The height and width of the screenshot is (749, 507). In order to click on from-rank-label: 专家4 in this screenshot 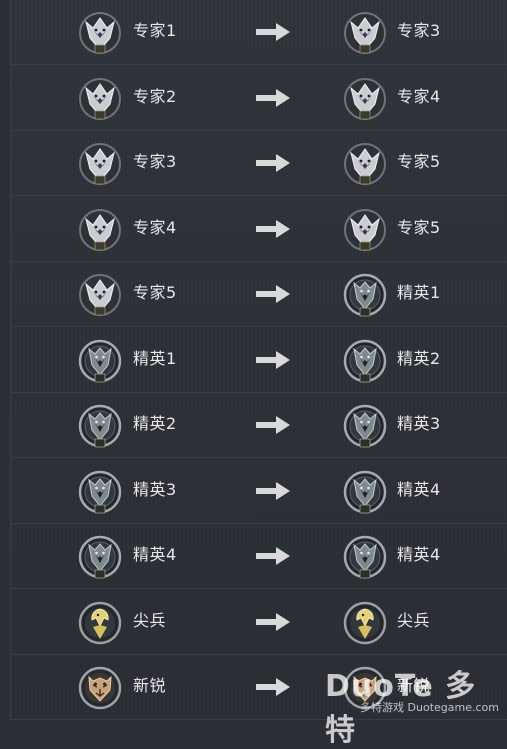, I will do `click(155, 227)`.